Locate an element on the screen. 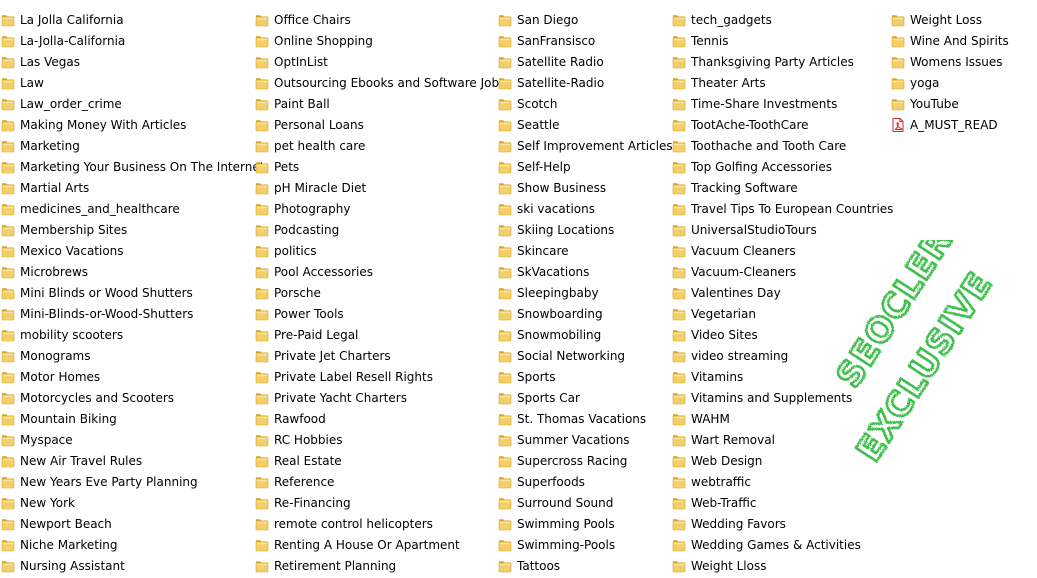 The width and height of the screenshot is (1037, 578). folder-item: Marketing is located at coordinates (132, 145).